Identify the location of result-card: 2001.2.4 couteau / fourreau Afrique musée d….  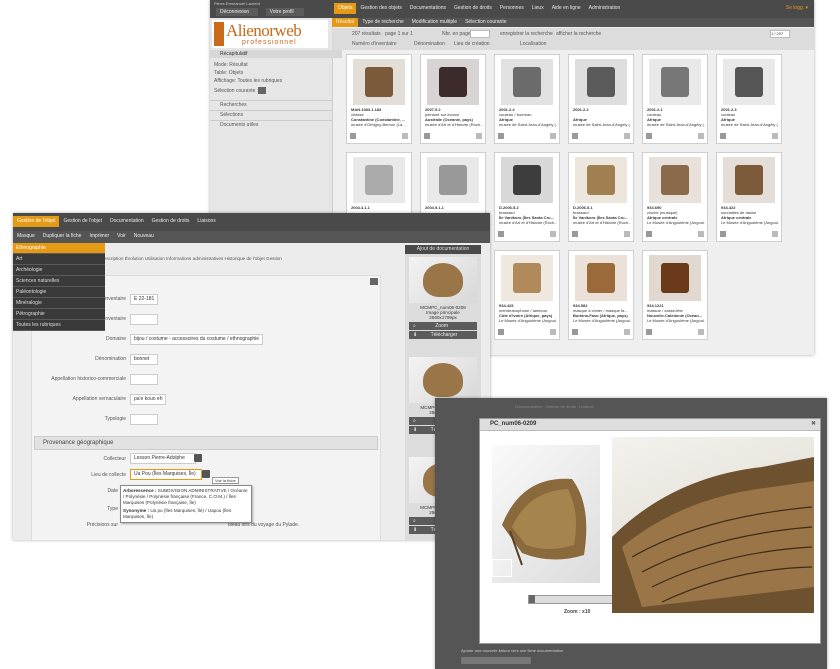
(527, 99).